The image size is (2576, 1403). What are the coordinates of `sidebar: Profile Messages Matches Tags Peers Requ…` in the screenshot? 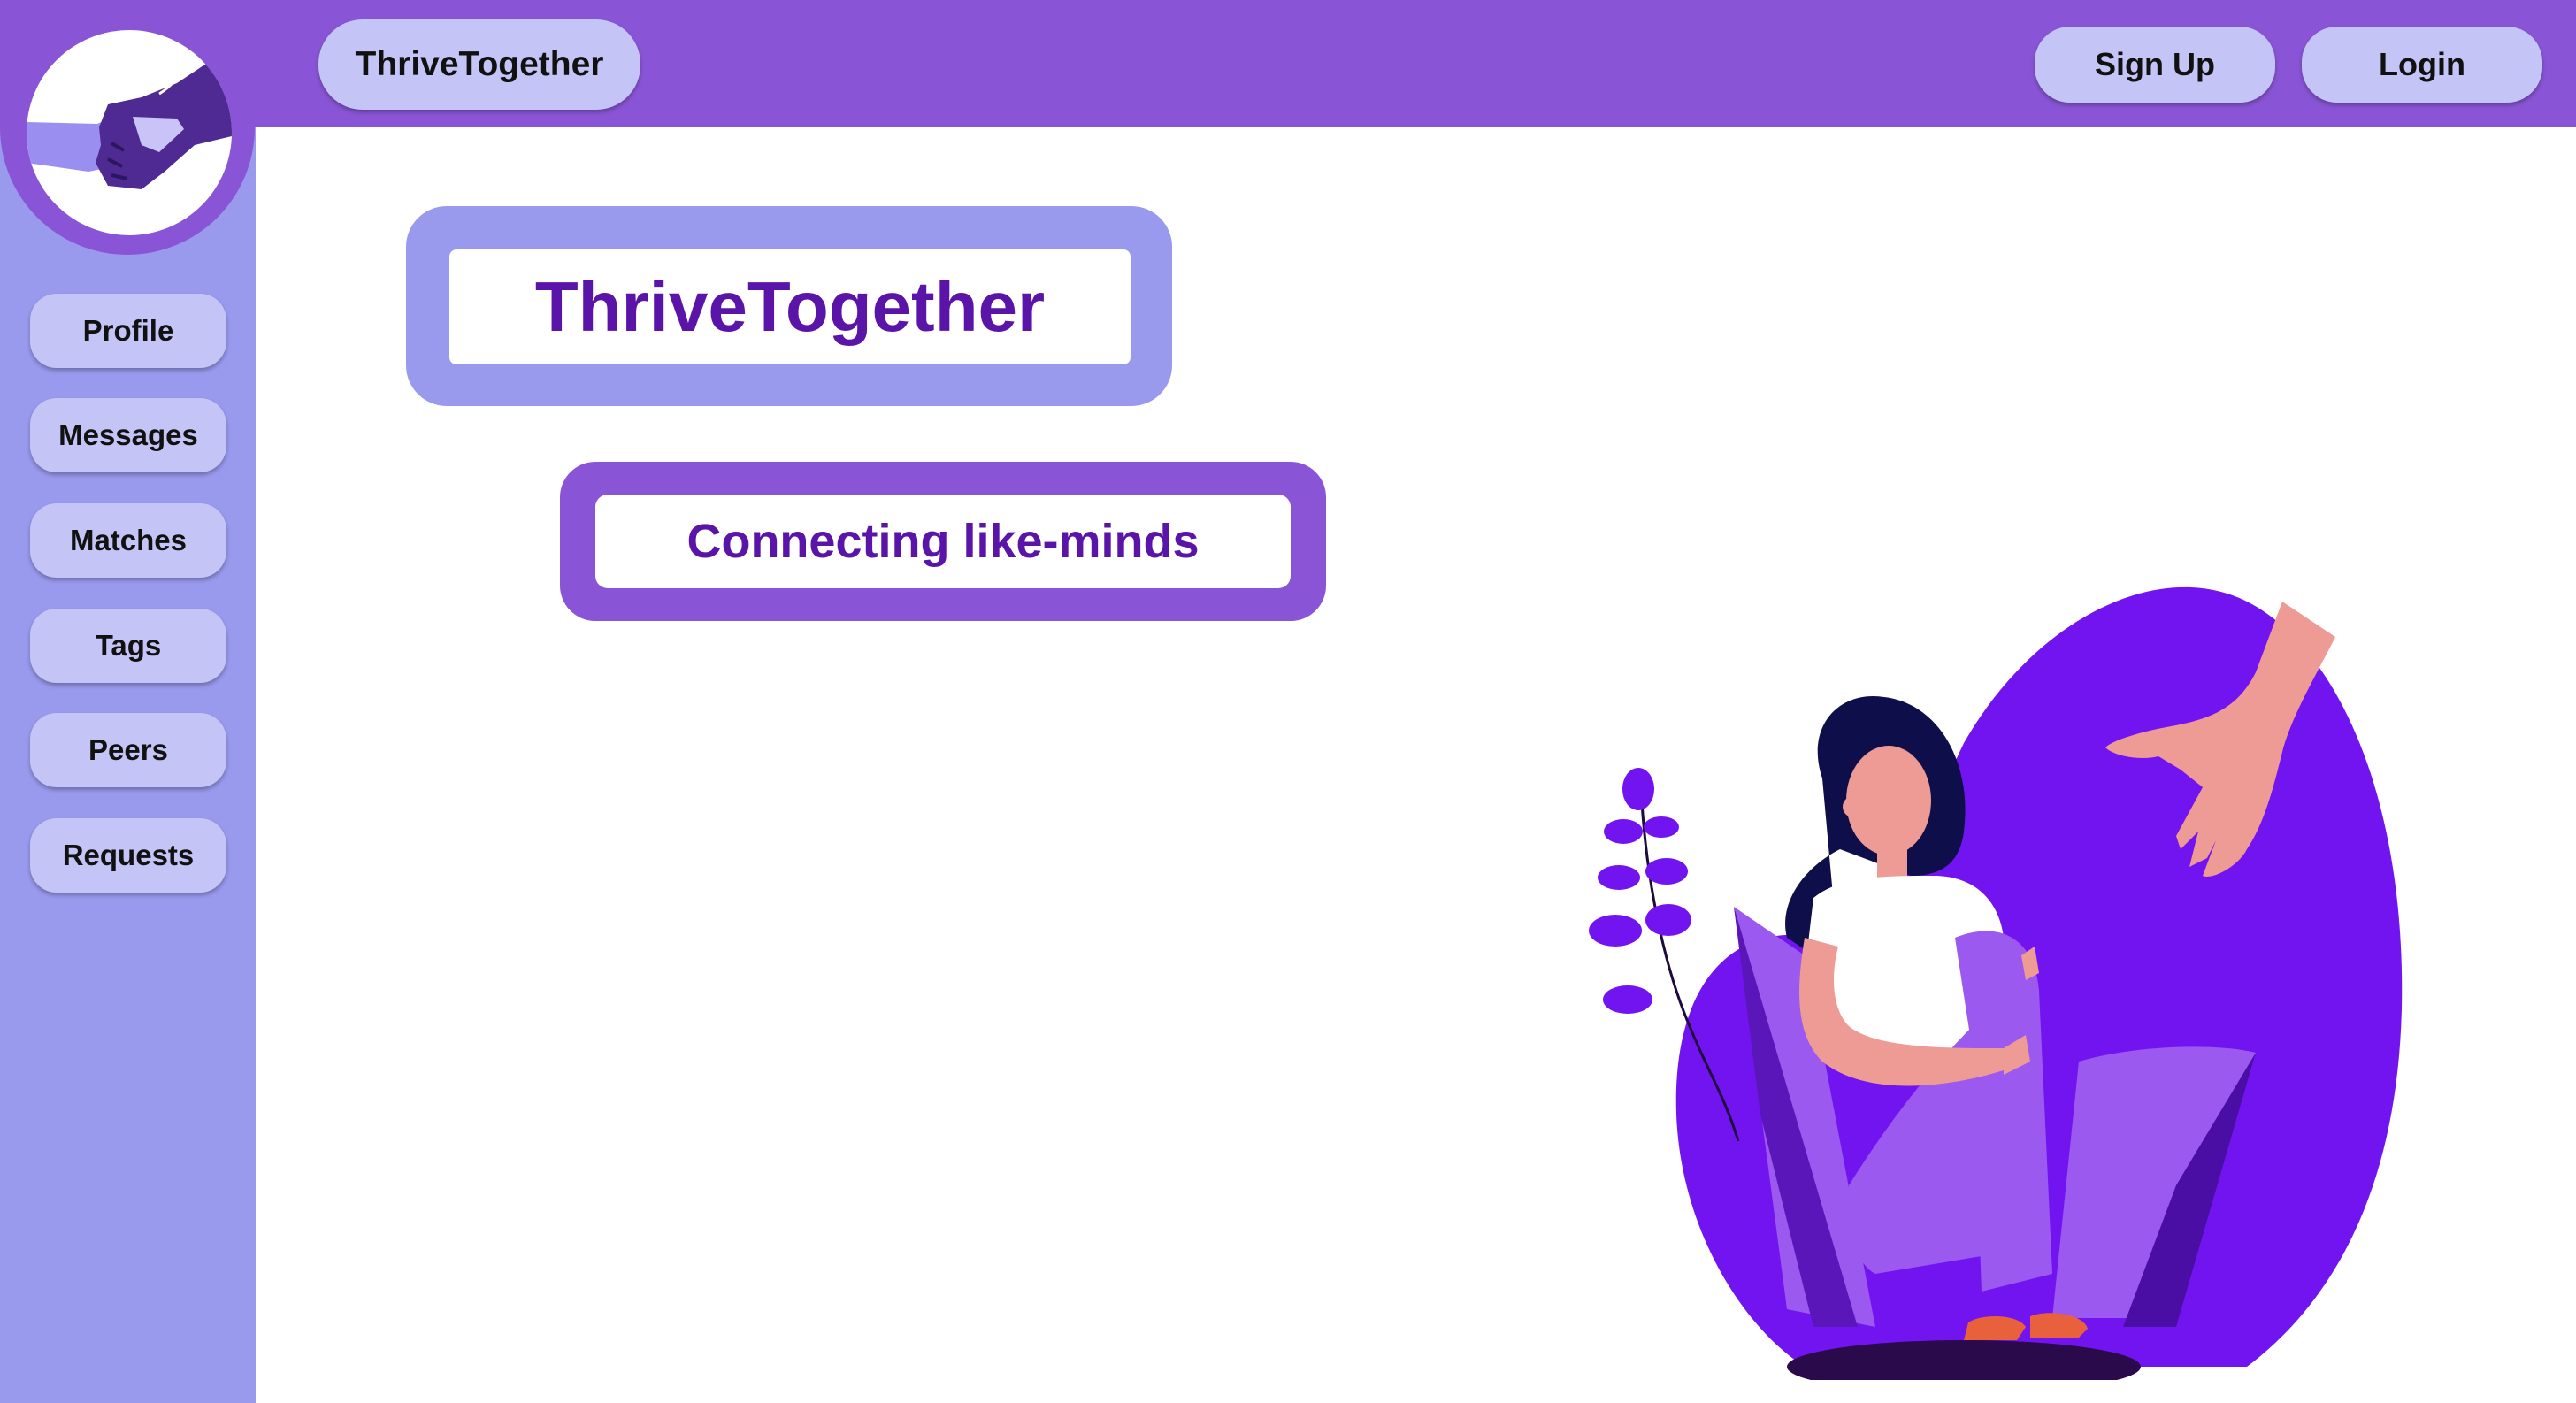 It's located at (128, 765).